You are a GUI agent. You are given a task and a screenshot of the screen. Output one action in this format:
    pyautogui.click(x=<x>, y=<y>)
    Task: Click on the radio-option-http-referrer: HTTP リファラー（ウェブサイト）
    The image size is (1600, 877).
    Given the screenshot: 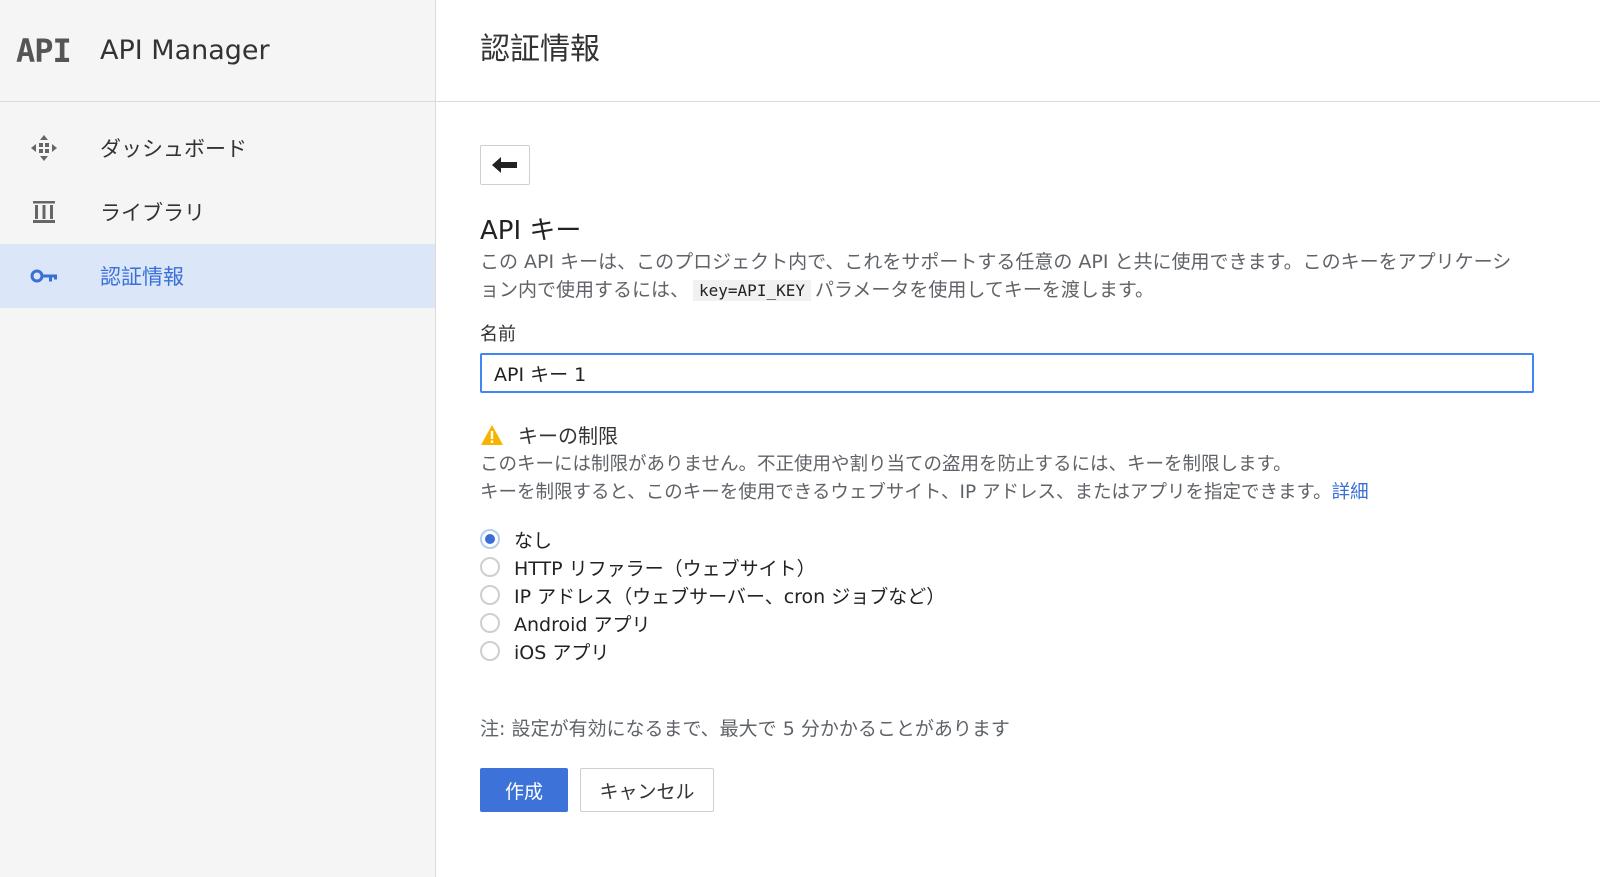 What is the action you would take?
    pyautogui.click(x=712, y=567)
    